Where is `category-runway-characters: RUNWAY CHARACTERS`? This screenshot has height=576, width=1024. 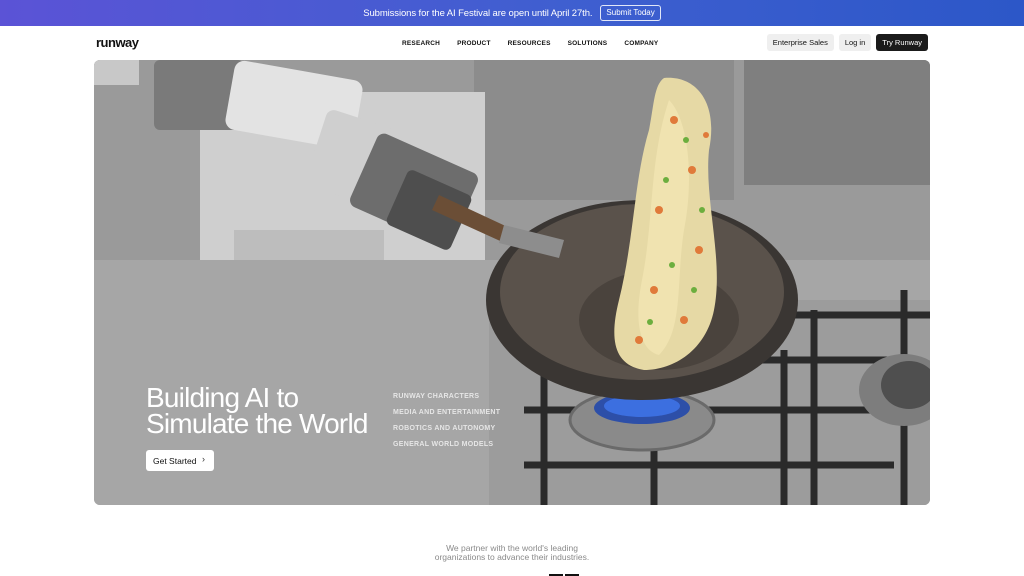 category-runway-characters: RUNWAY CHARACTERS is located at coordinates (446, 396).